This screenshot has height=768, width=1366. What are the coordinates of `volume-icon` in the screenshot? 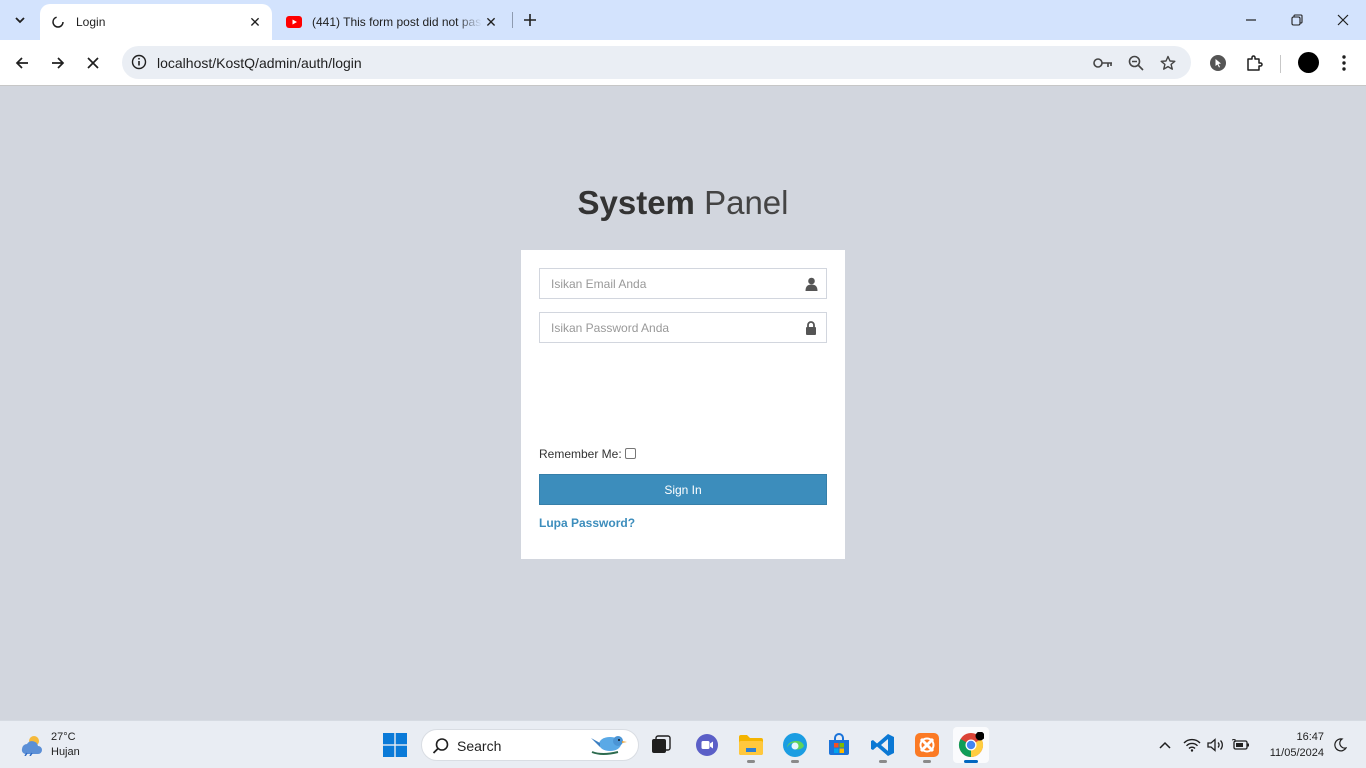 It's located at (1216, 745).